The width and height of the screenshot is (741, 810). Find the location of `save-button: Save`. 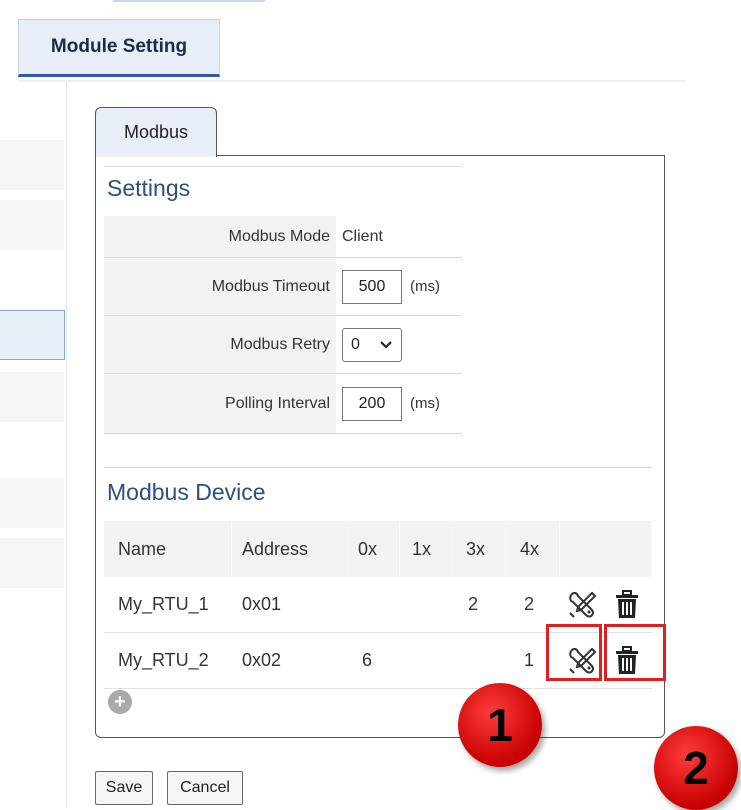

save-button: Save is located at coordinates (124, 788).